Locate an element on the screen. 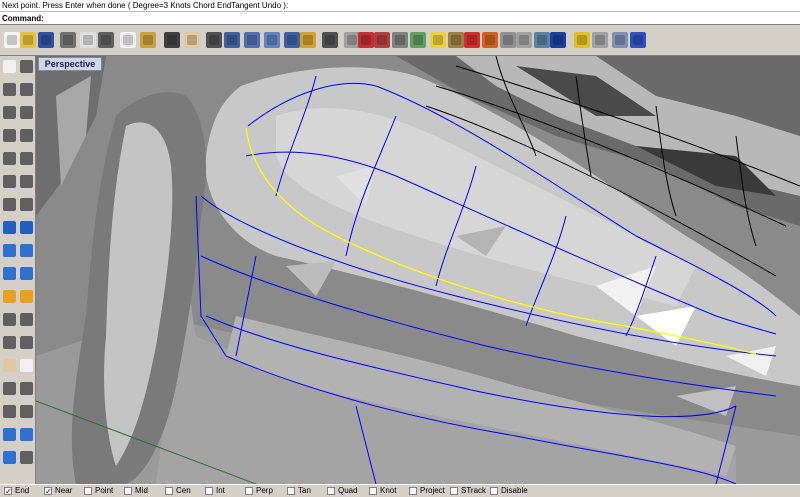 Image resolution: width=800 pixels, height=497 pixels. star-icon is located at coordinates (582, 40).